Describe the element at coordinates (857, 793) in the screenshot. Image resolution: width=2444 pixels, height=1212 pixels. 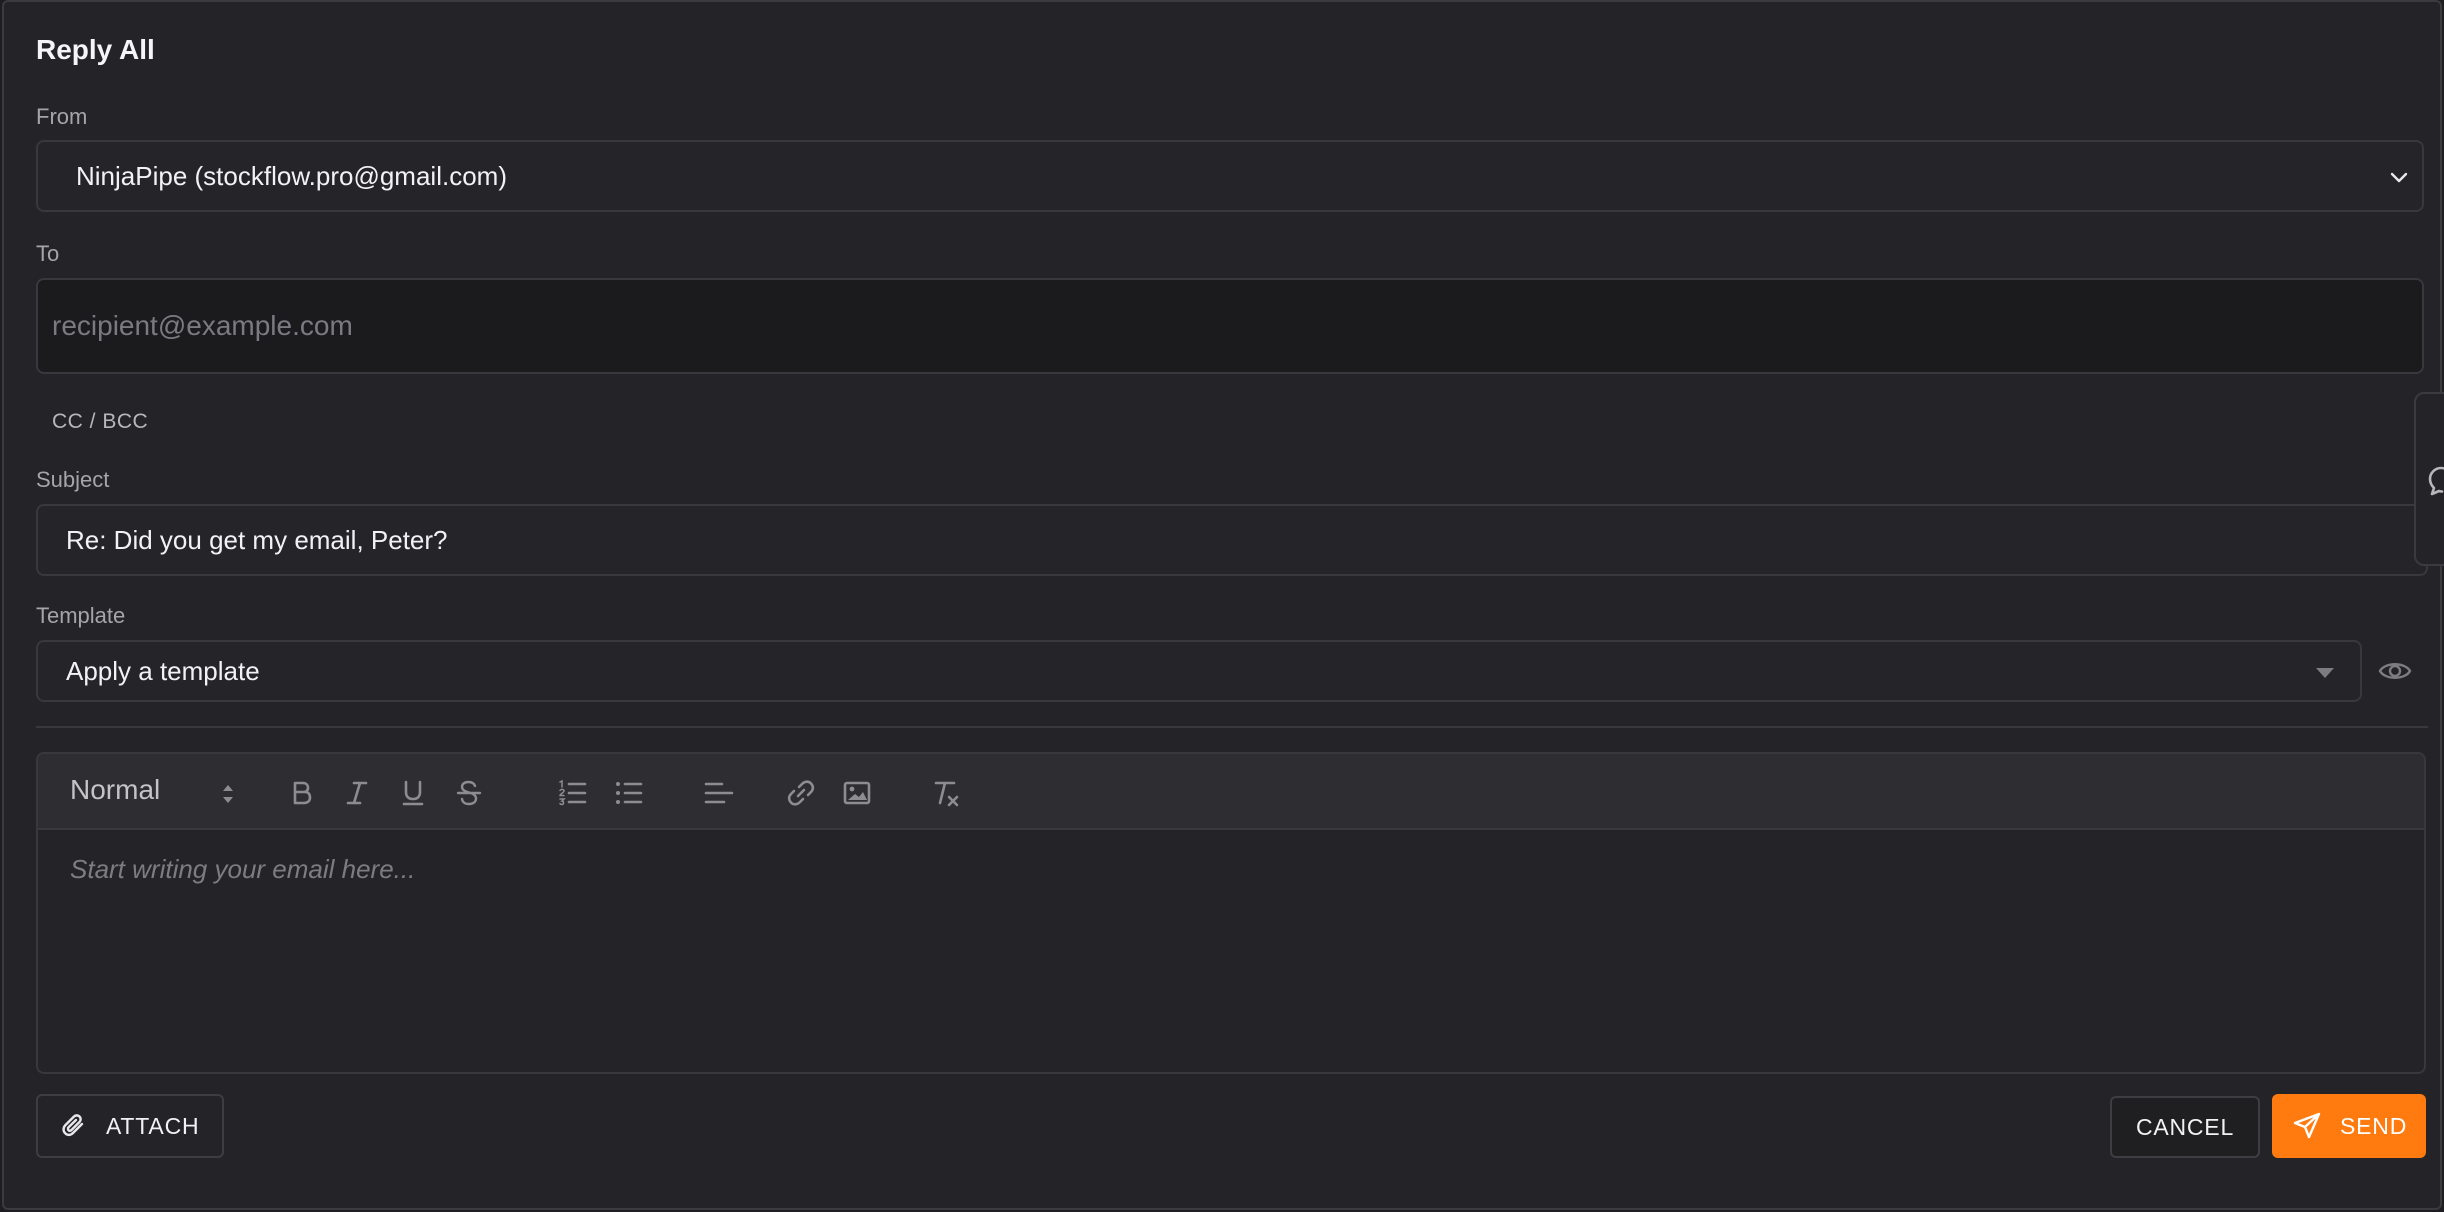
I see `image-icon` at that location.